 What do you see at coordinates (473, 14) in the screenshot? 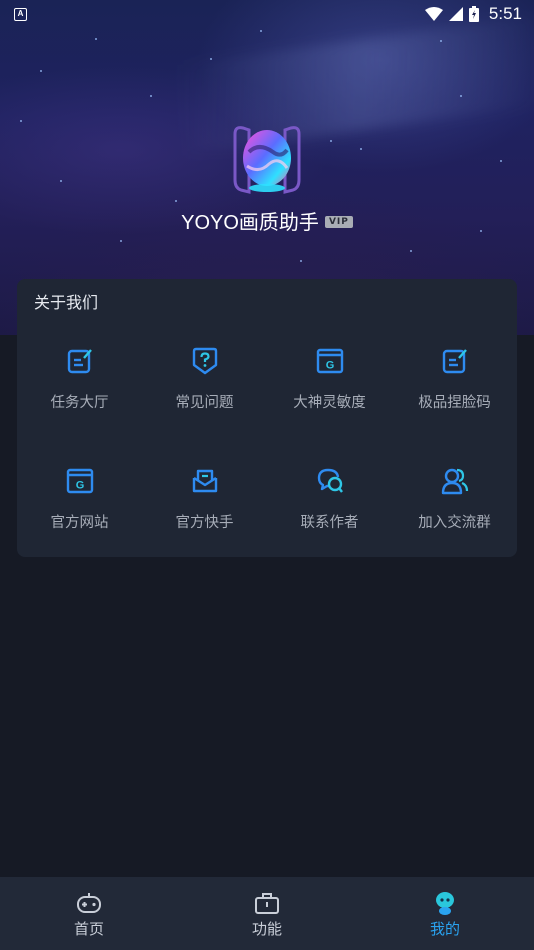
I see `battery-charging-icon` at bounding box center [473, 14].